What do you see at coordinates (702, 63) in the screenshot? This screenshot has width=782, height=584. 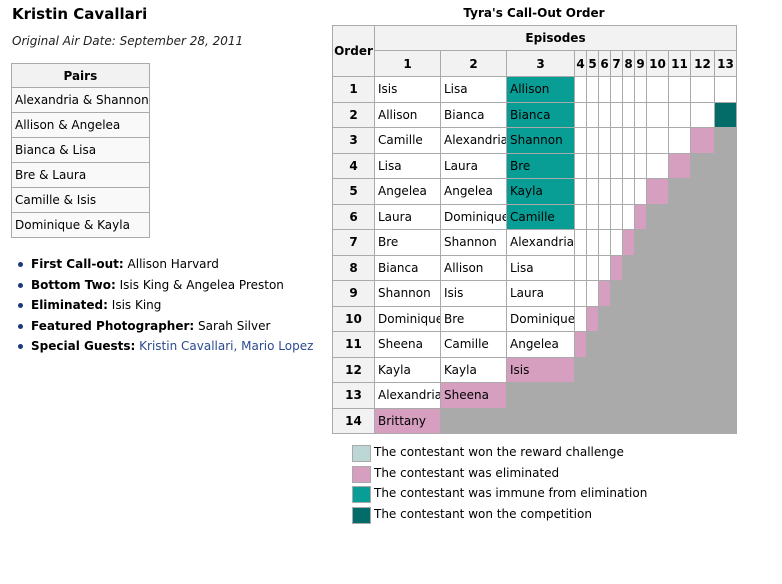 I see `episode-number-header: 12` at bounding box center [702, 63].